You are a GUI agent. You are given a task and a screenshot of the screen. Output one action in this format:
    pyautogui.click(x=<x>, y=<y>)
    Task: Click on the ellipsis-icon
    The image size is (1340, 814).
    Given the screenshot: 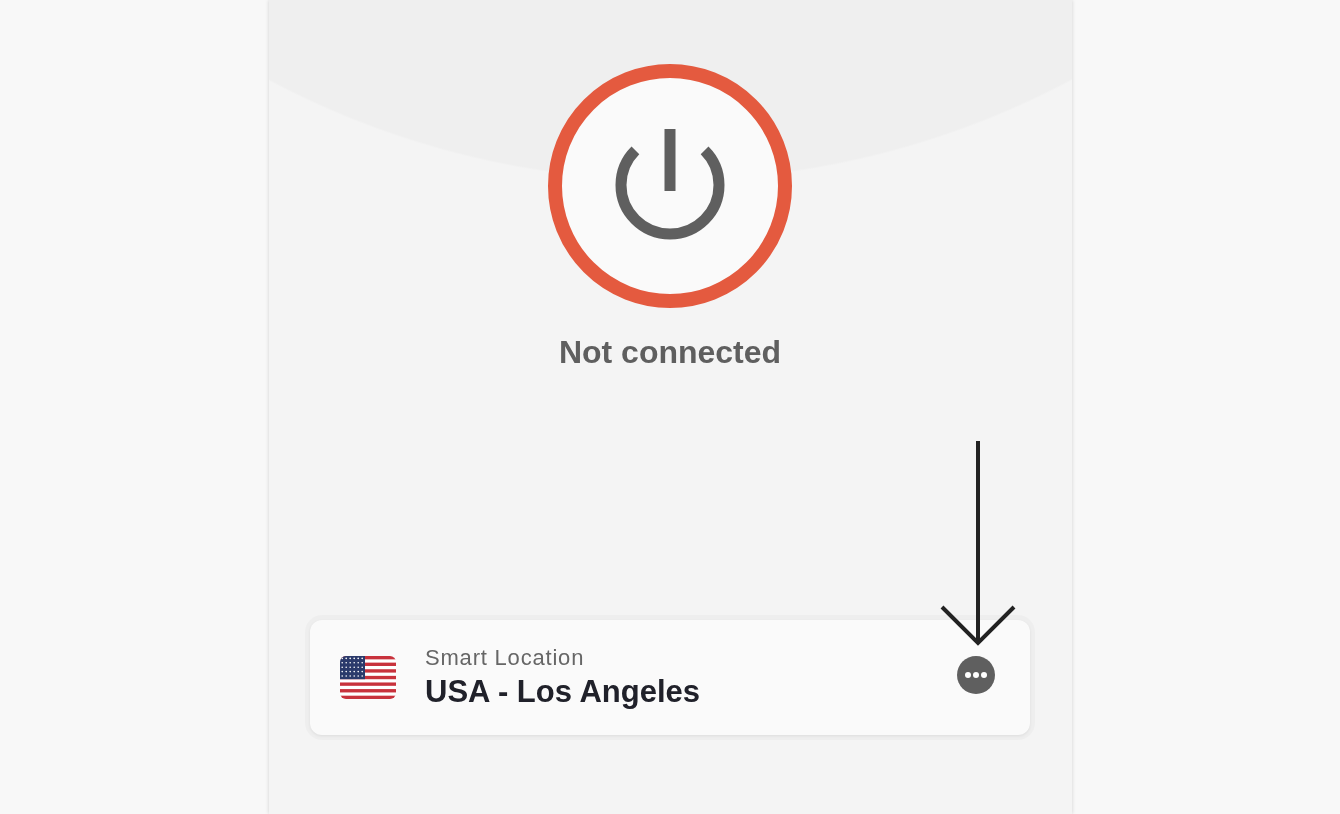 What is the action you would take?
    pyautogui.click(x=976, y=674)
    